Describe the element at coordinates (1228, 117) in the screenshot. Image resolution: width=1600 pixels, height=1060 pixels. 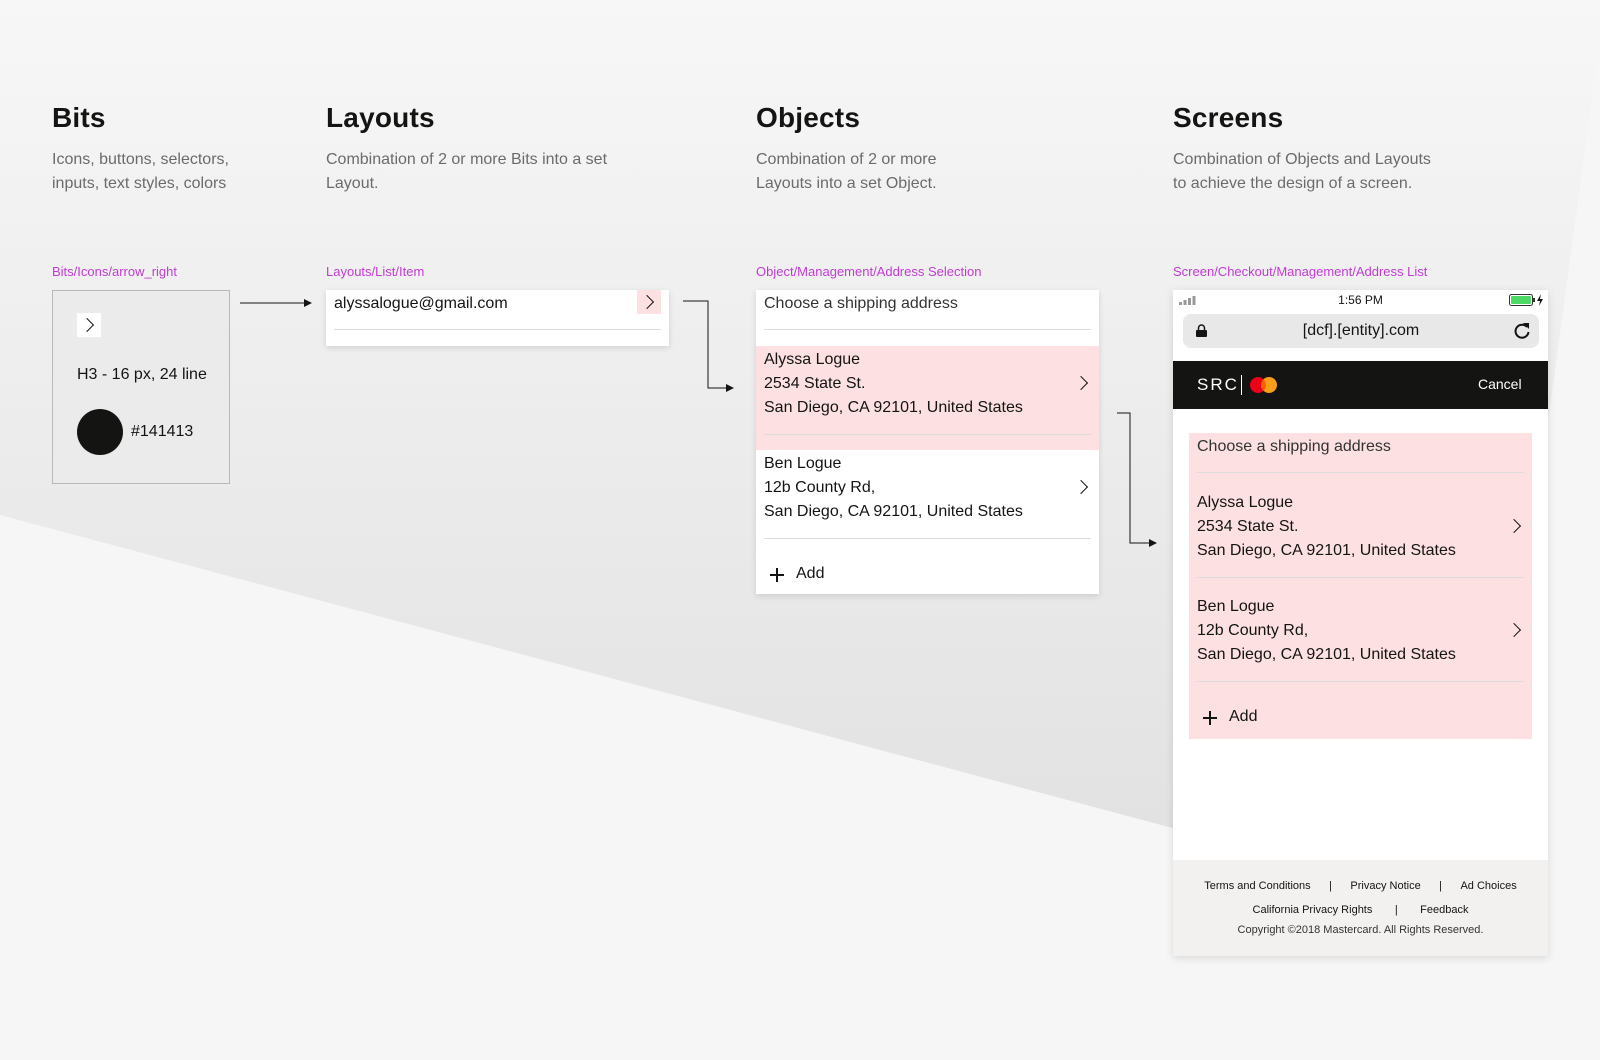
I see `screens-title: Screens` at that location.